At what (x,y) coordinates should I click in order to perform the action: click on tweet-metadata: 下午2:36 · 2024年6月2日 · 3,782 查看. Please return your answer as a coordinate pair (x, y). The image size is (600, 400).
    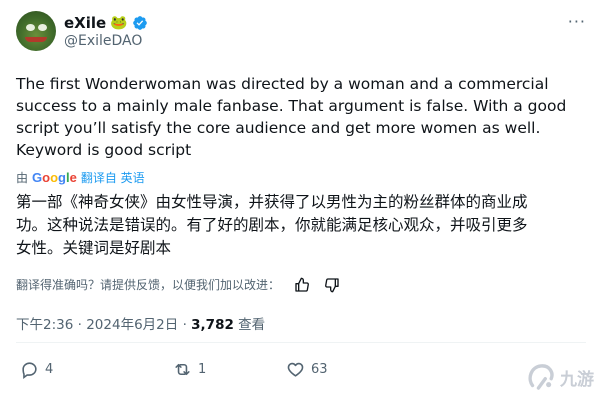
    Looking at the image, I should click on (140, 323).